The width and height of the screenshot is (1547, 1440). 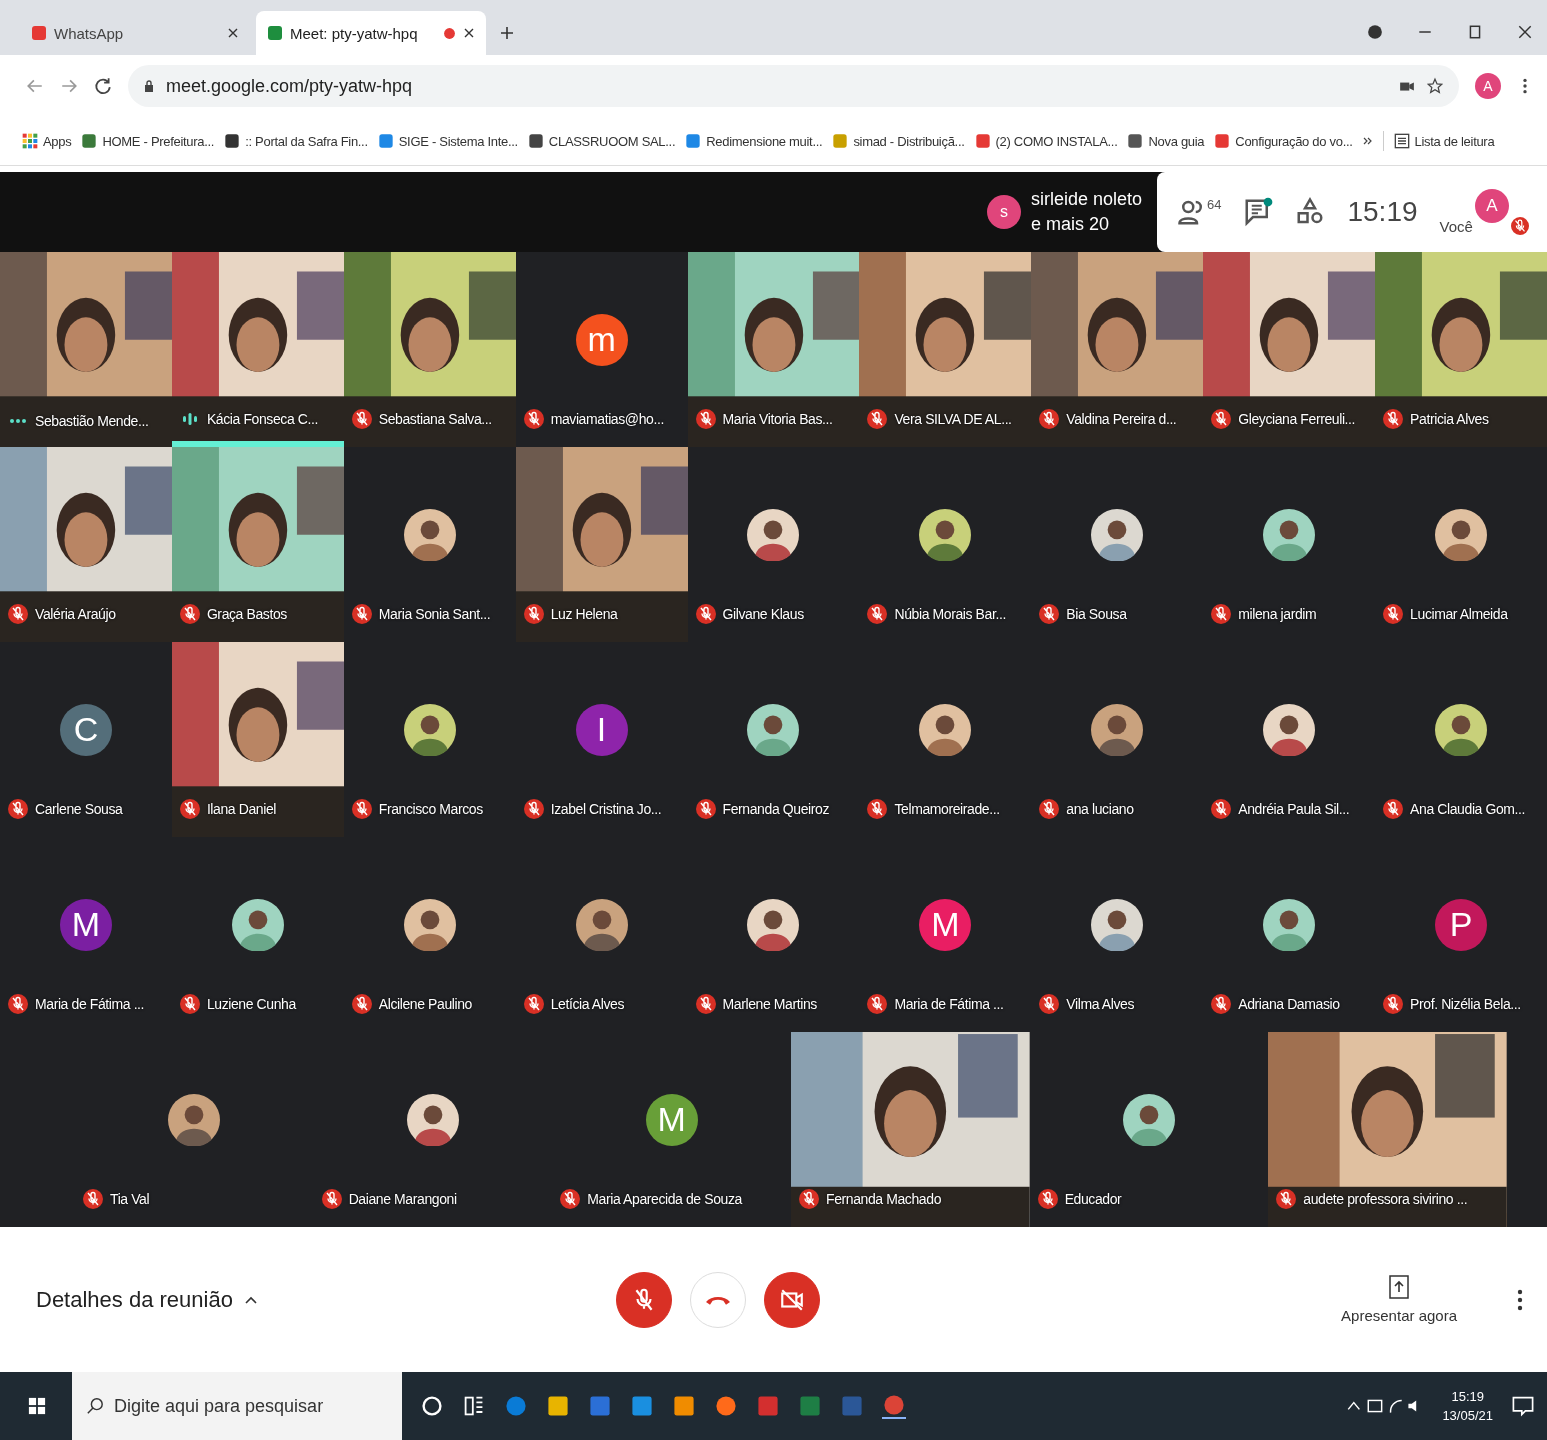 What do you see at coordinates (1087, 199) in the screenshot?
I see `presenter-name: sirleide noleto` at bounding box center [1087, 199].